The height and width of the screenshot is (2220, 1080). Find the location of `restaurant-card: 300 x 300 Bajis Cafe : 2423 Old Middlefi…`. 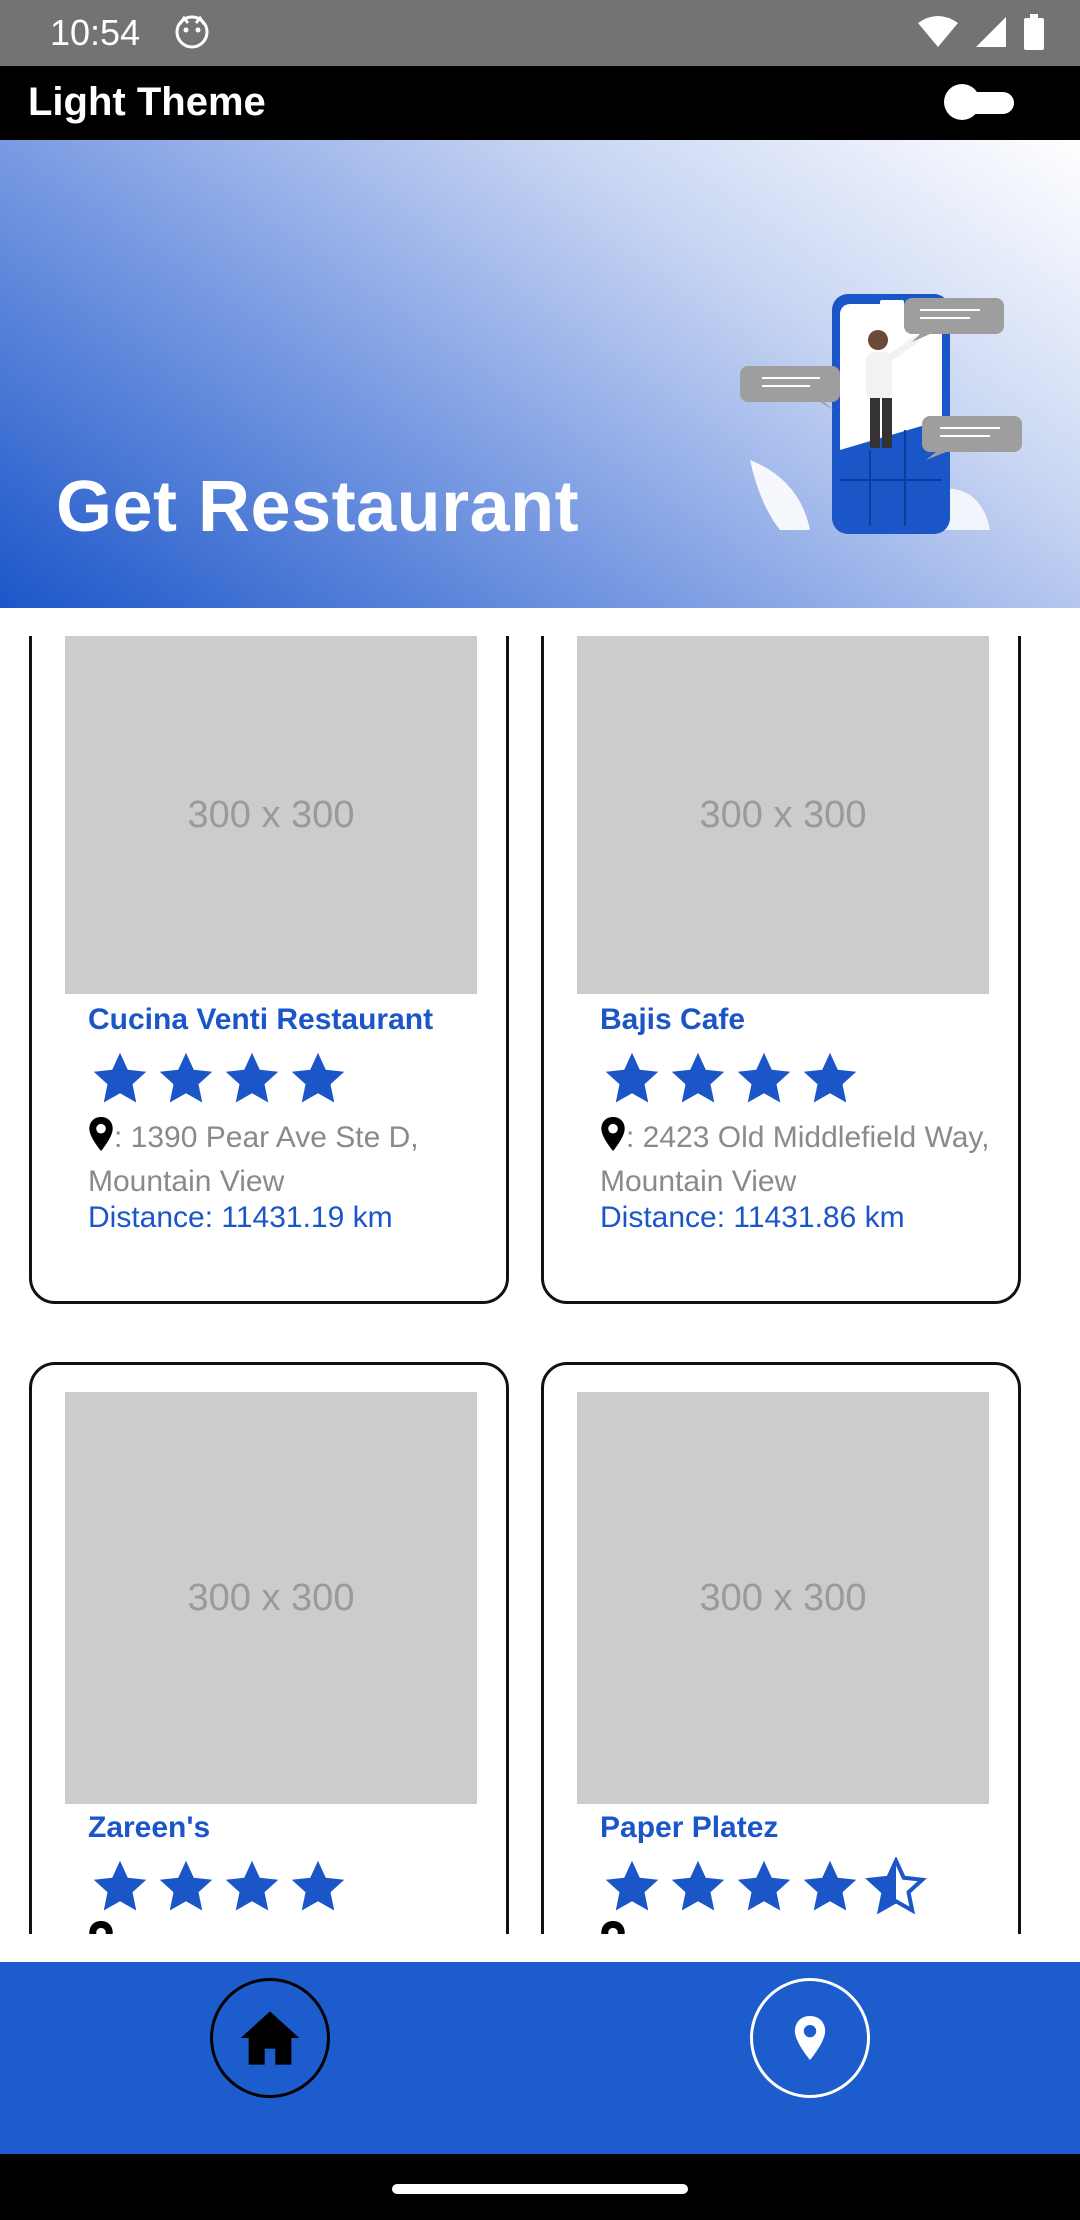

restaurant-card: 300 x 300 Bajis Cafe : 2423 Old Middlefi… is located at coordinates (781, 970).